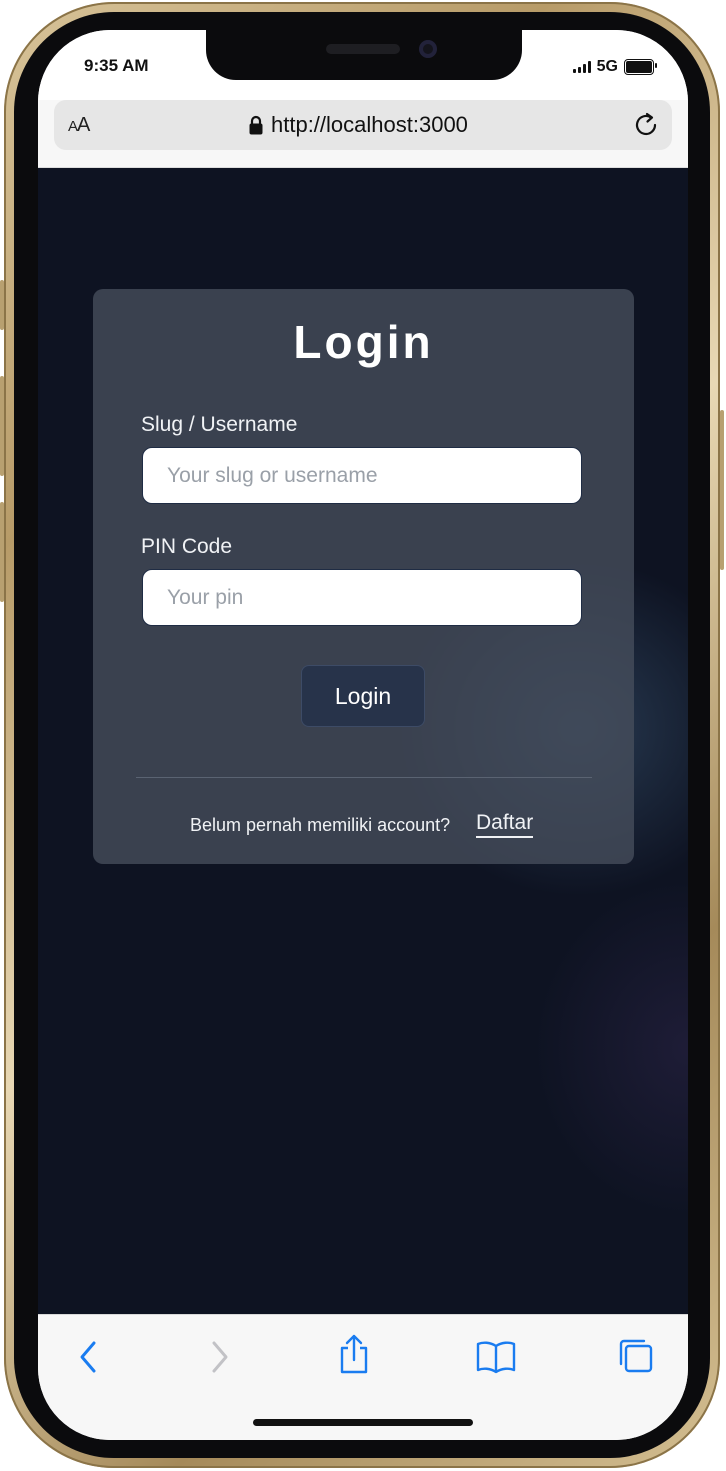 This screenshot has width=726, height=1471. I want to click on pin-label: PIN Code, so click(187, 546).